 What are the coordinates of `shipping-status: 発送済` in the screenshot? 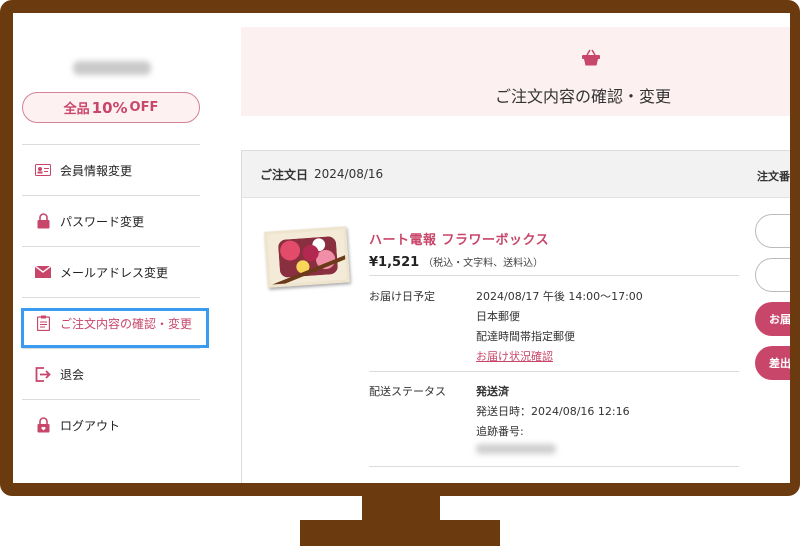 It's located at (492, 391).